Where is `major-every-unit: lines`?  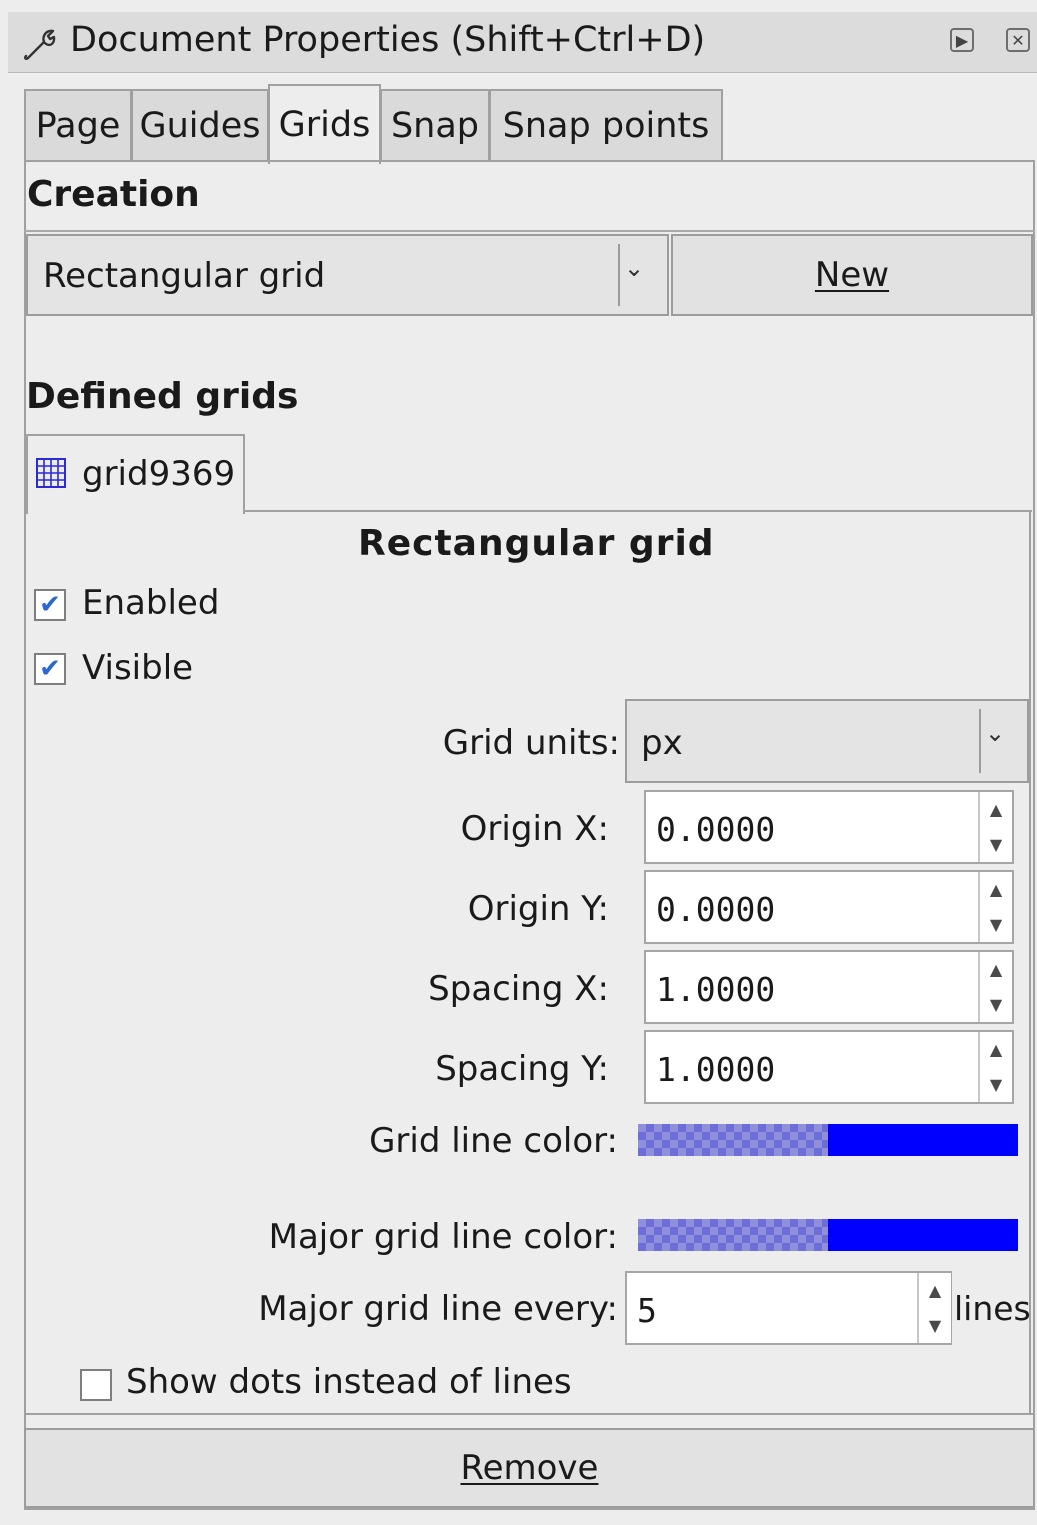 major-every-unit: lines is located at coordinates (992, 1308).